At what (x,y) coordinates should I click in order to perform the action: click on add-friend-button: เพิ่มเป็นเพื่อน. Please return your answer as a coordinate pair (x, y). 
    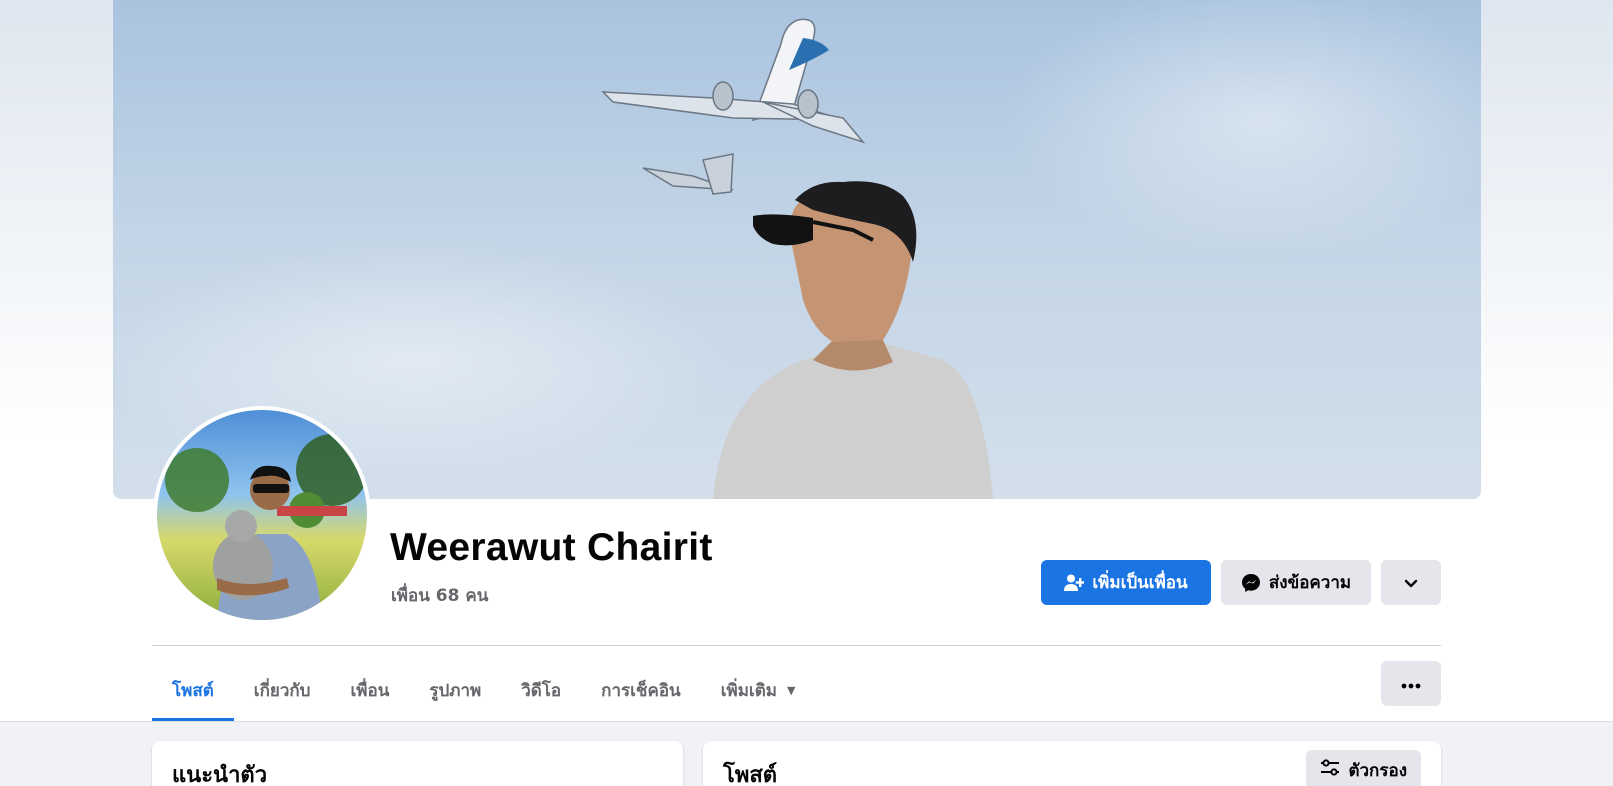
    Looking at the image, I should click on (1126, 582).